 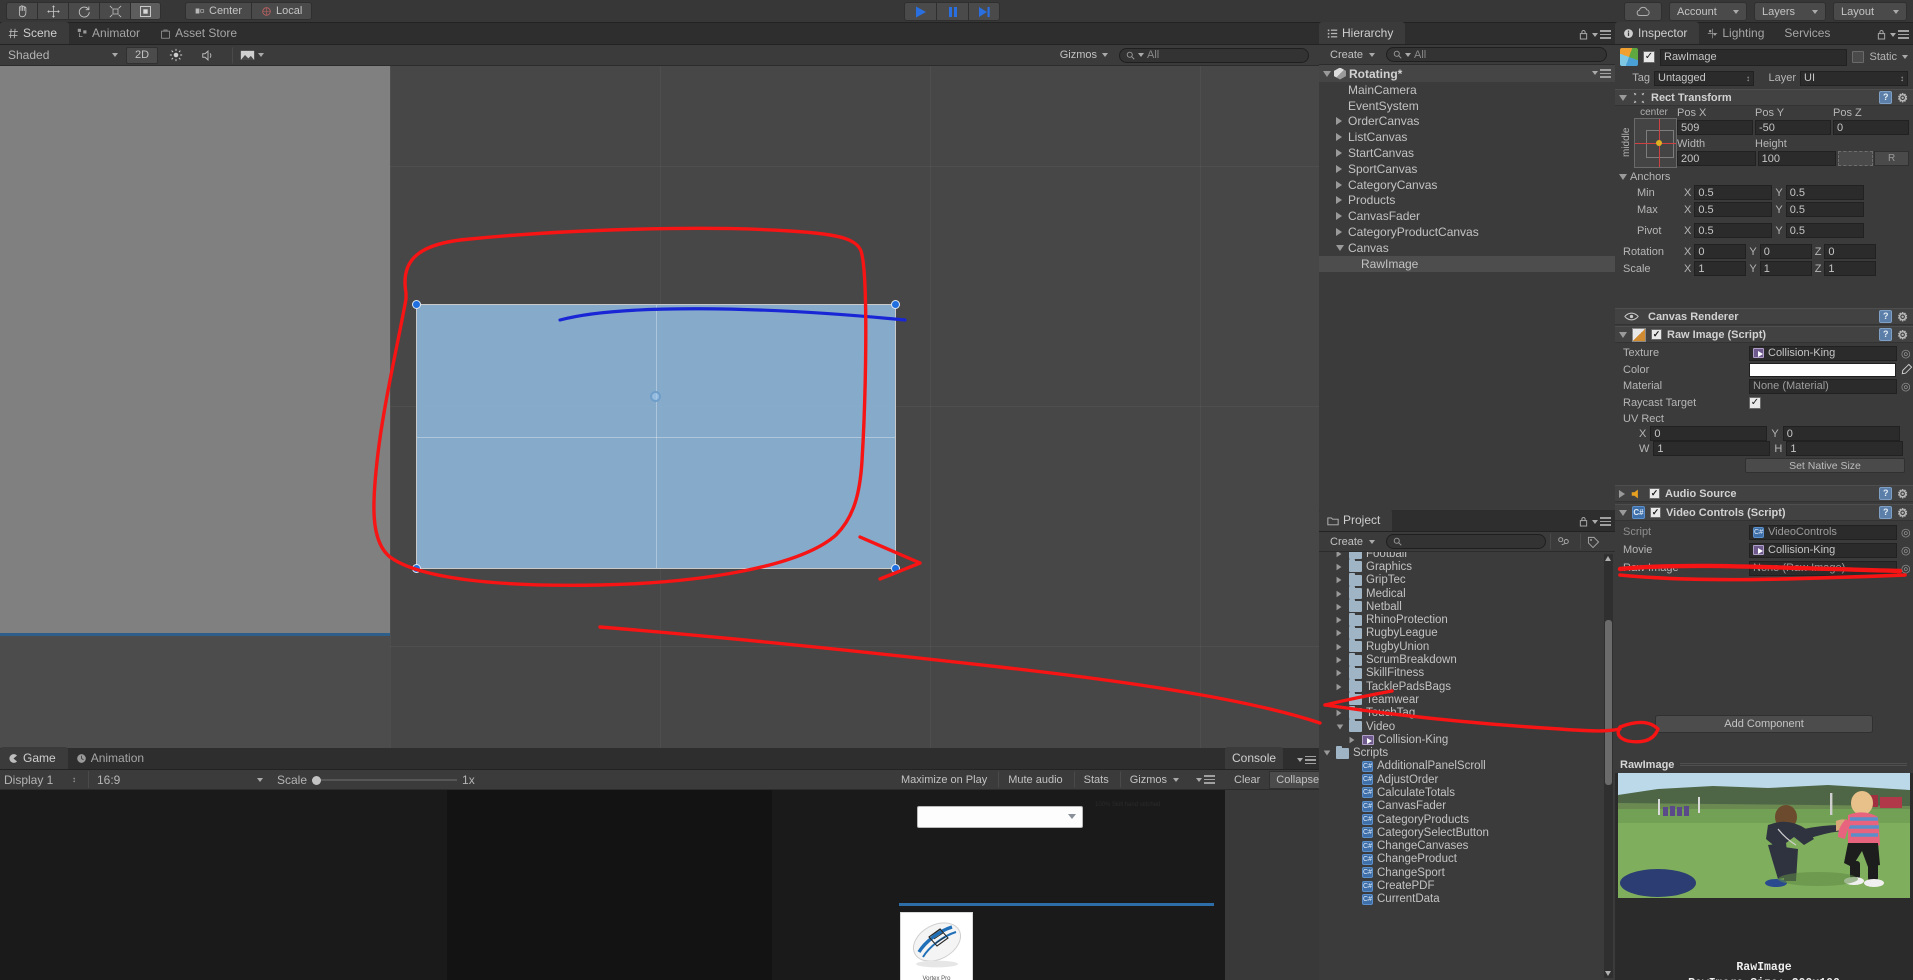 What do you see at coordinates (251, 55) in the screenshot?
I see `scene-fx-button` at bounding box center [251, 55].